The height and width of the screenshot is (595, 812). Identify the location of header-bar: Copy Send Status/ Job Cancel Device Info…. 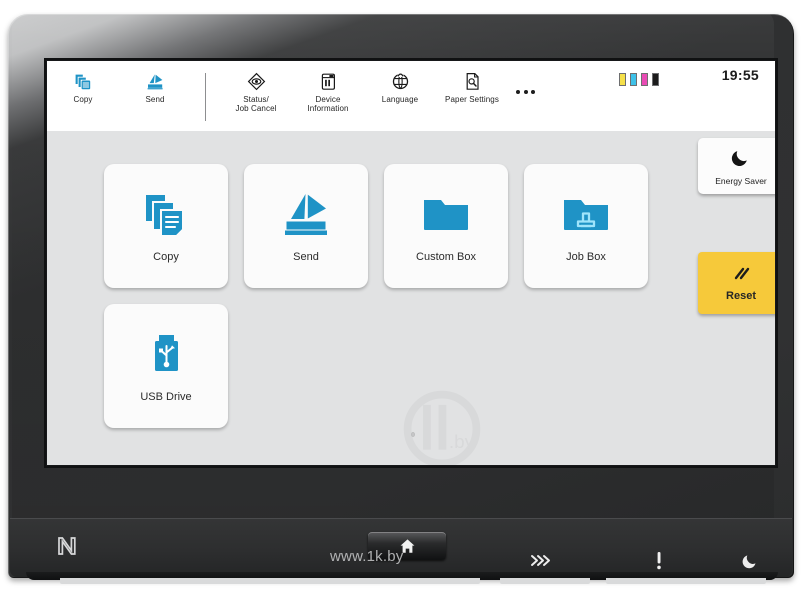
(411, 96).